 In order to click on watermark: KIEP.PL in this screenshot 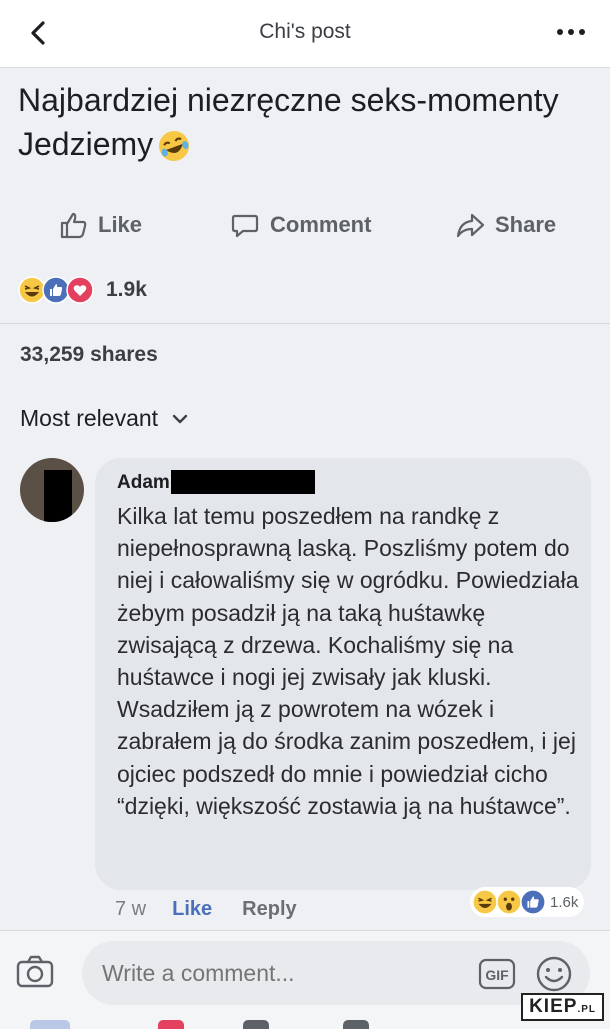, I will do `click(562, 1007)`.